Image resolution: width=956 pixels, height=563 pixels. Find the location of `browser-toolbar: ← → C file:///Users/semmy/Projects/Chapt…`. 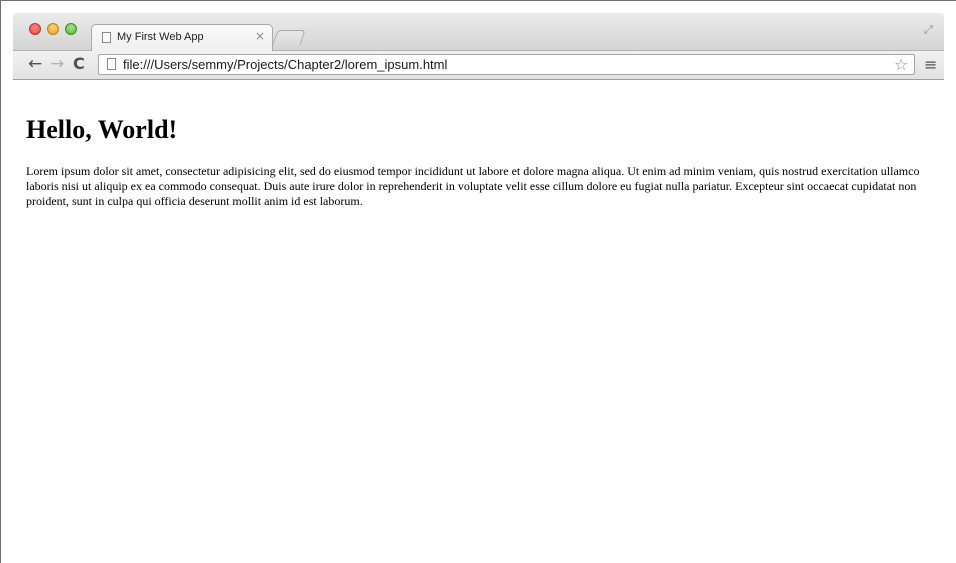

browser-toolbar: ← → C file:///Users/semmy/Projects/Chapt… is located at coordinates (478, 65).